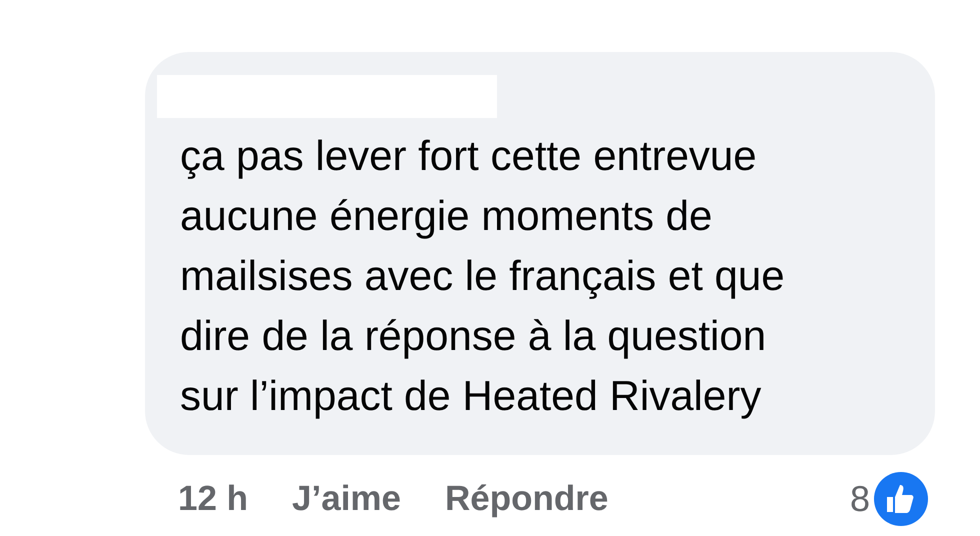 The image size is (980, 536). What do you see at coordinates (213, 499) in the screenshot?
I see `timestamp: 12 h` at bounding box center [213, 499].